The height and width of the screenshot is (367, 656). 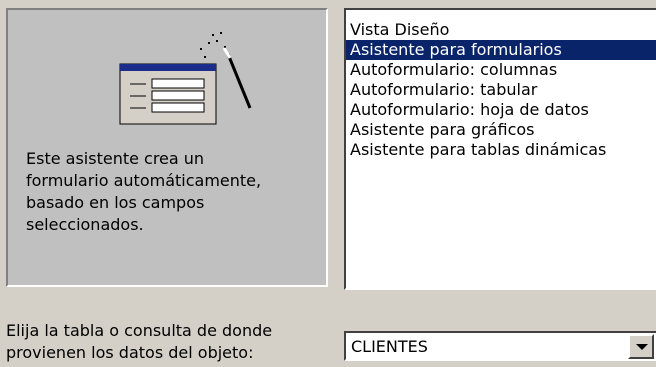 I want to click on wizard-list-item: Autoformulario: hoja de datos, so click(x=501, y=110).